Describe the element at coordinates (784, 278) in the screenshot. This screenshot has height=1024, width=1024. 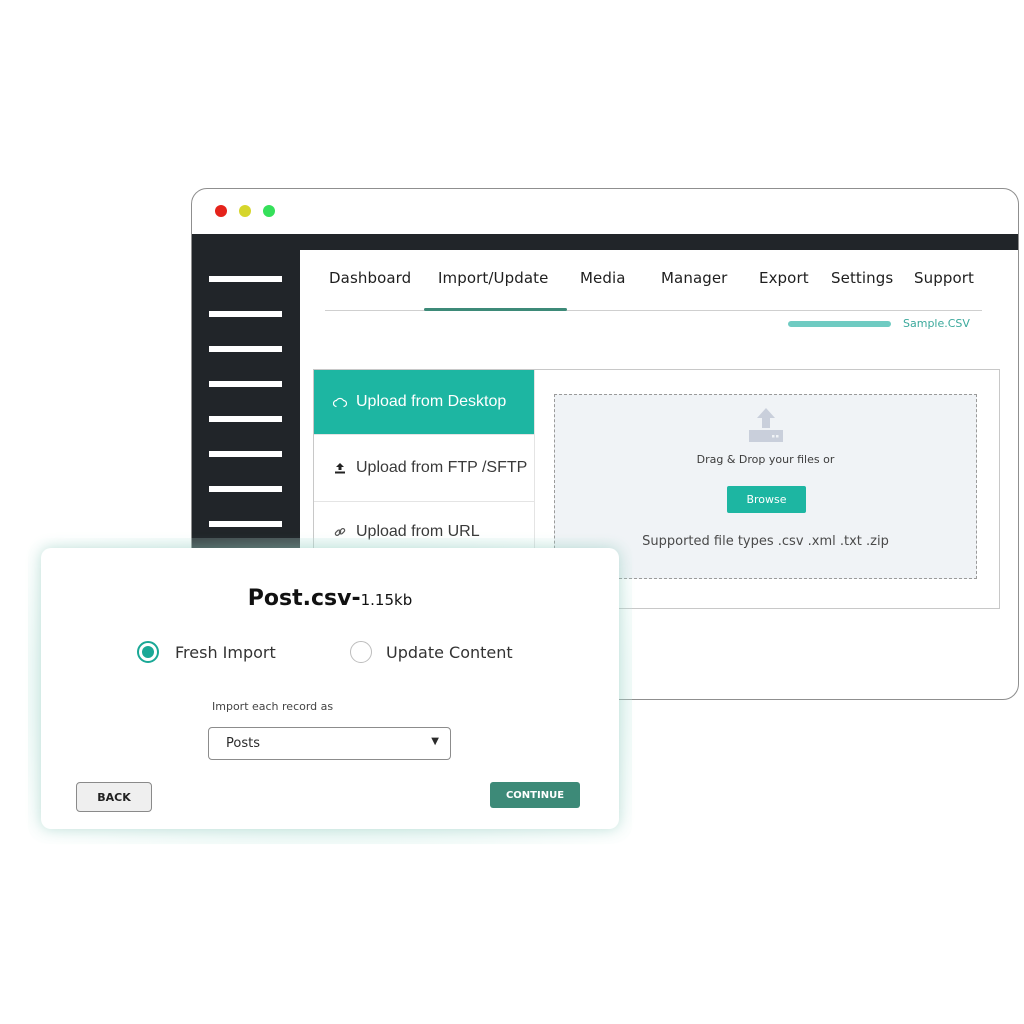
I see `tab-export: Export` at that location.